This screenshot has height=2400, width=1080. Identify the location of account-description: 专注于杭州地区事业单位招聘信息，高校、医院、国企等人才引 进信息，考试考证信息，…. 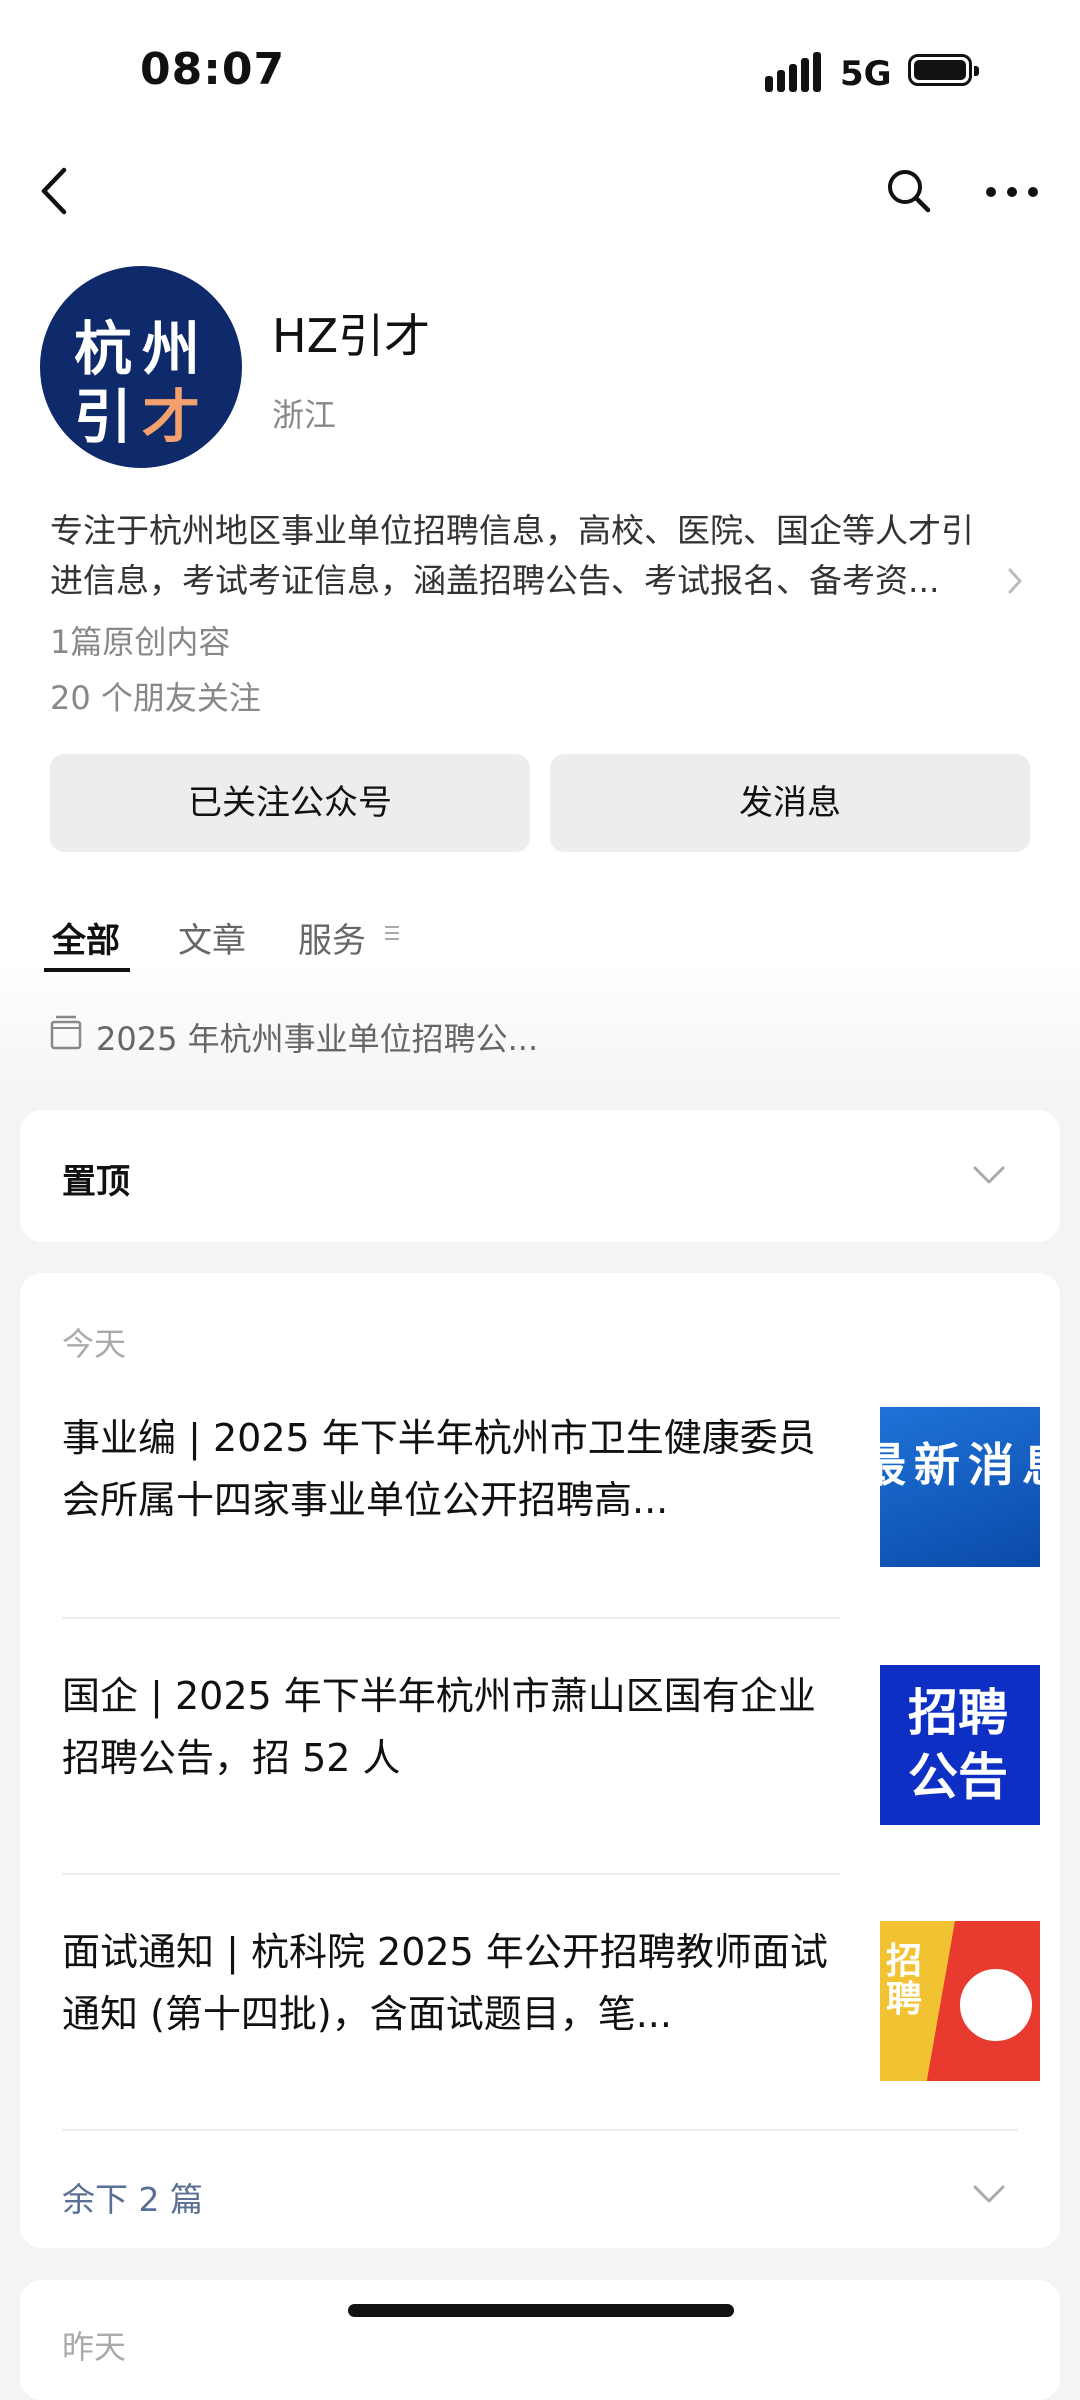
(540, 556).